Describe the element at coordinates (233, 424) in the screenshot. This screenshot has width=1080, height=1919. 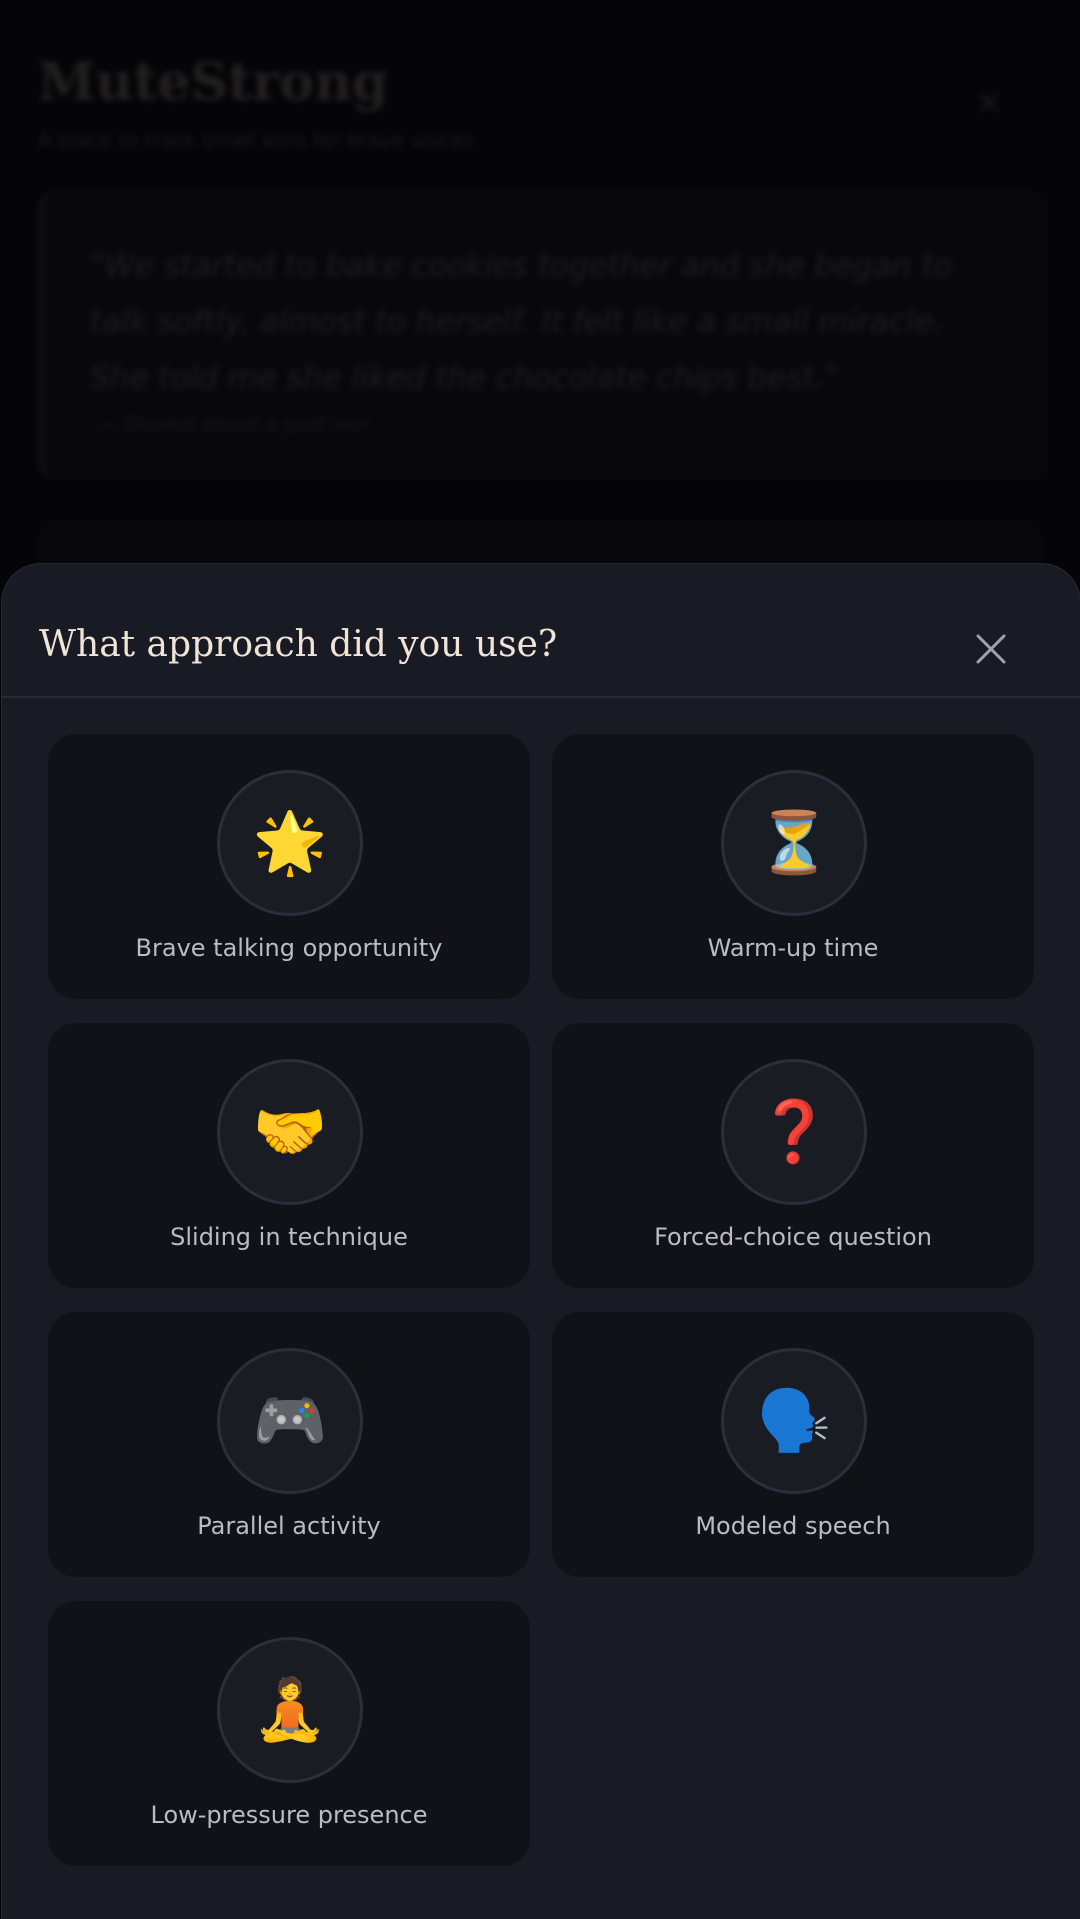
I see `quote-meta: — Shared about a past win` at that location.